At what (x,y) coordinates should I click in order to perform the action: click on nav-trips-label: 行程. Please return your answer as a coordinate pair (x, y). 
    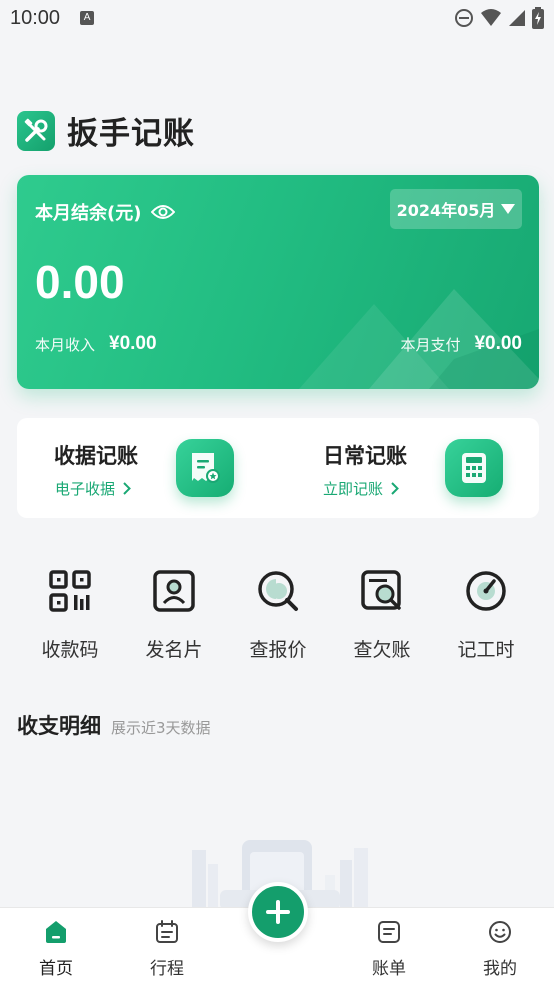
    Looking at the image, I should click on (167, 969).